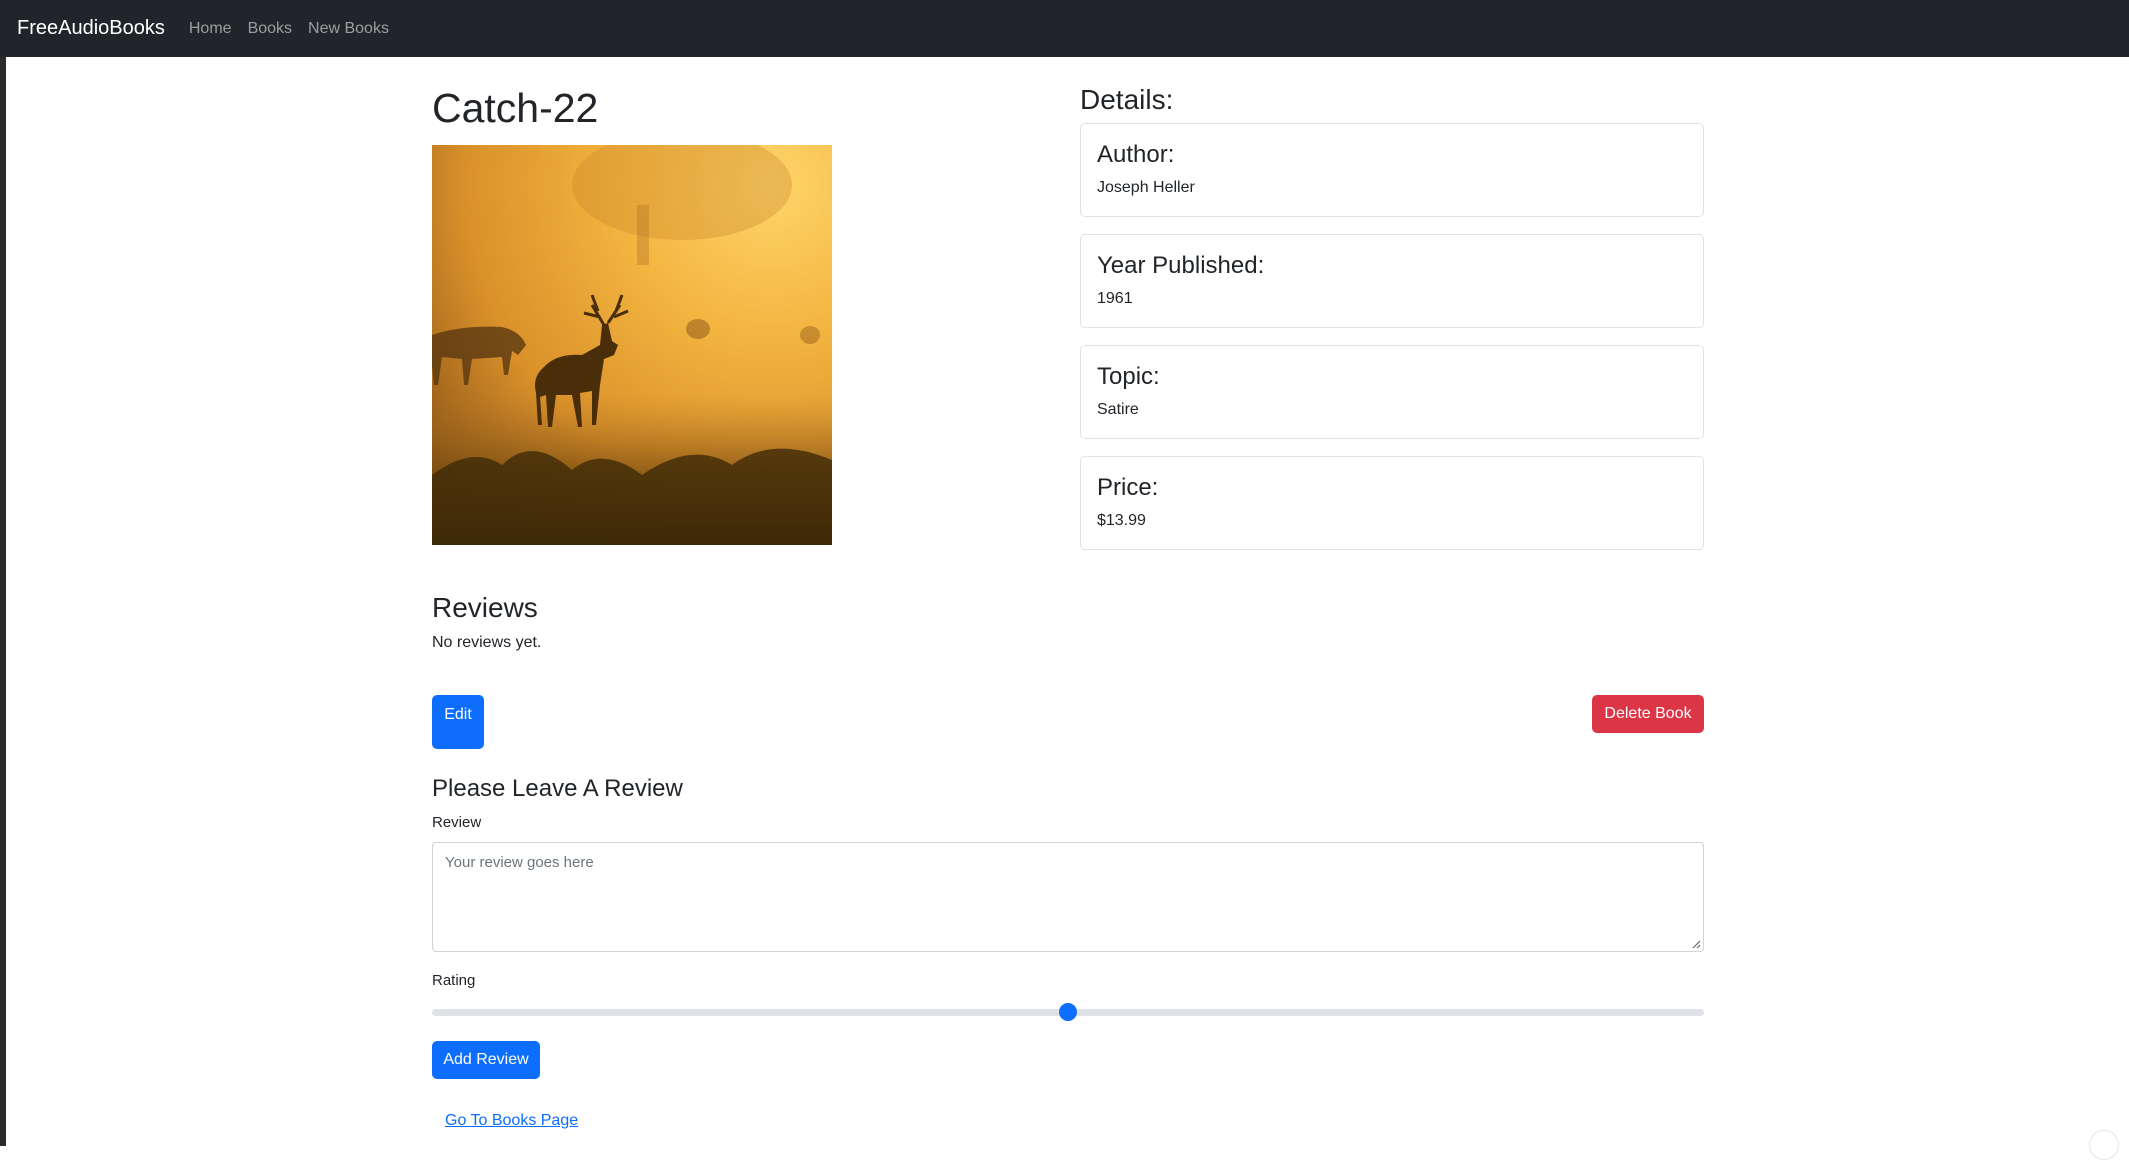 The height and width of the screenshot is (1160, 2129). I want to click on price-value: $13.99, so click(1392, 521).